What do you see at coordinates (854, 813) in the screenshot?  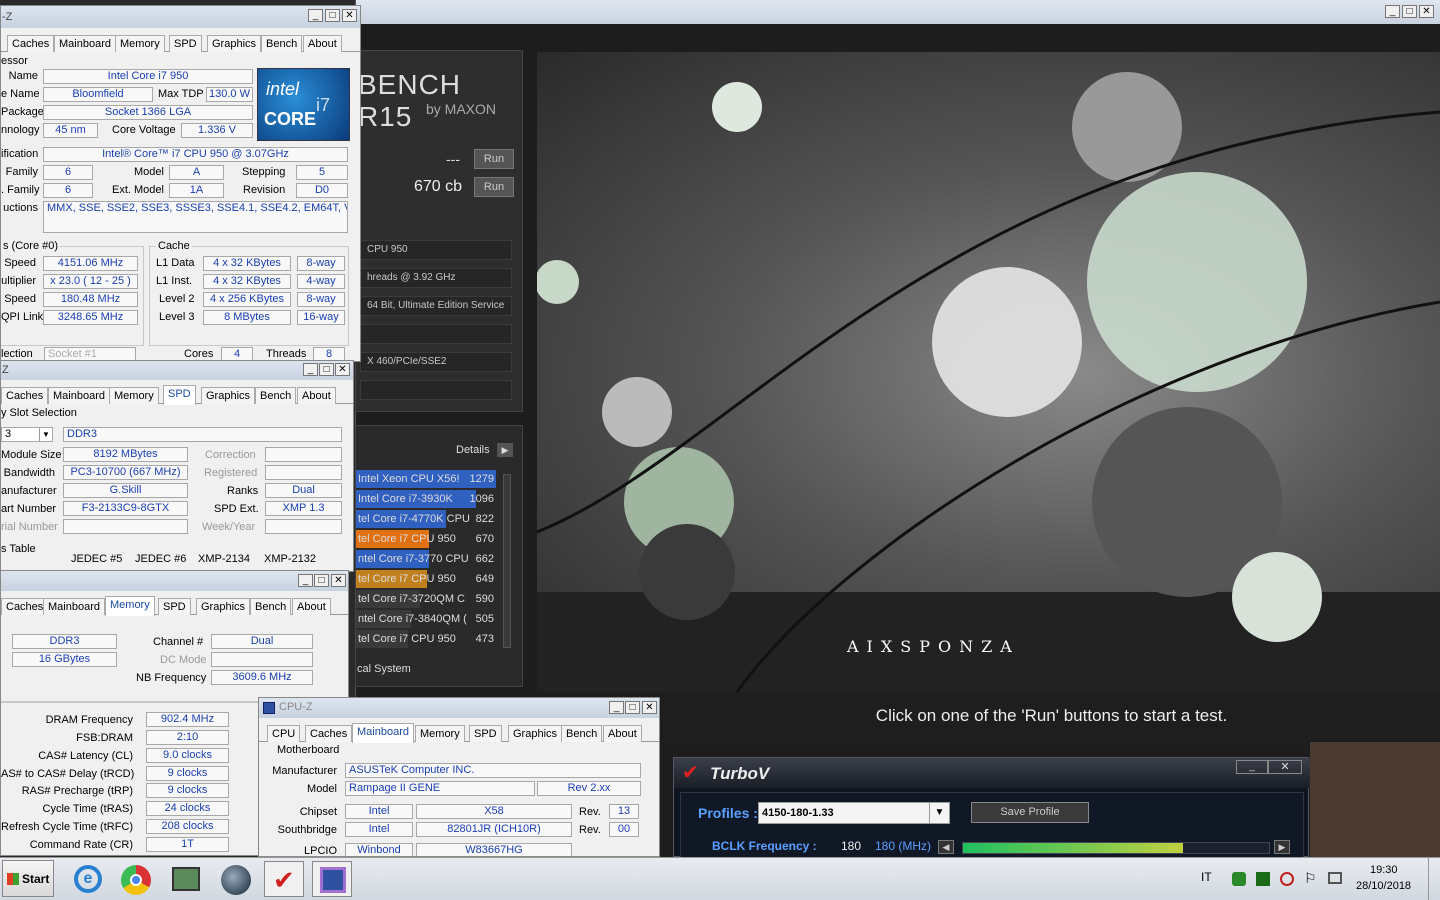 I see `profile-select: 4150-180-1.33 ▼` at bounding box center [854, 813].